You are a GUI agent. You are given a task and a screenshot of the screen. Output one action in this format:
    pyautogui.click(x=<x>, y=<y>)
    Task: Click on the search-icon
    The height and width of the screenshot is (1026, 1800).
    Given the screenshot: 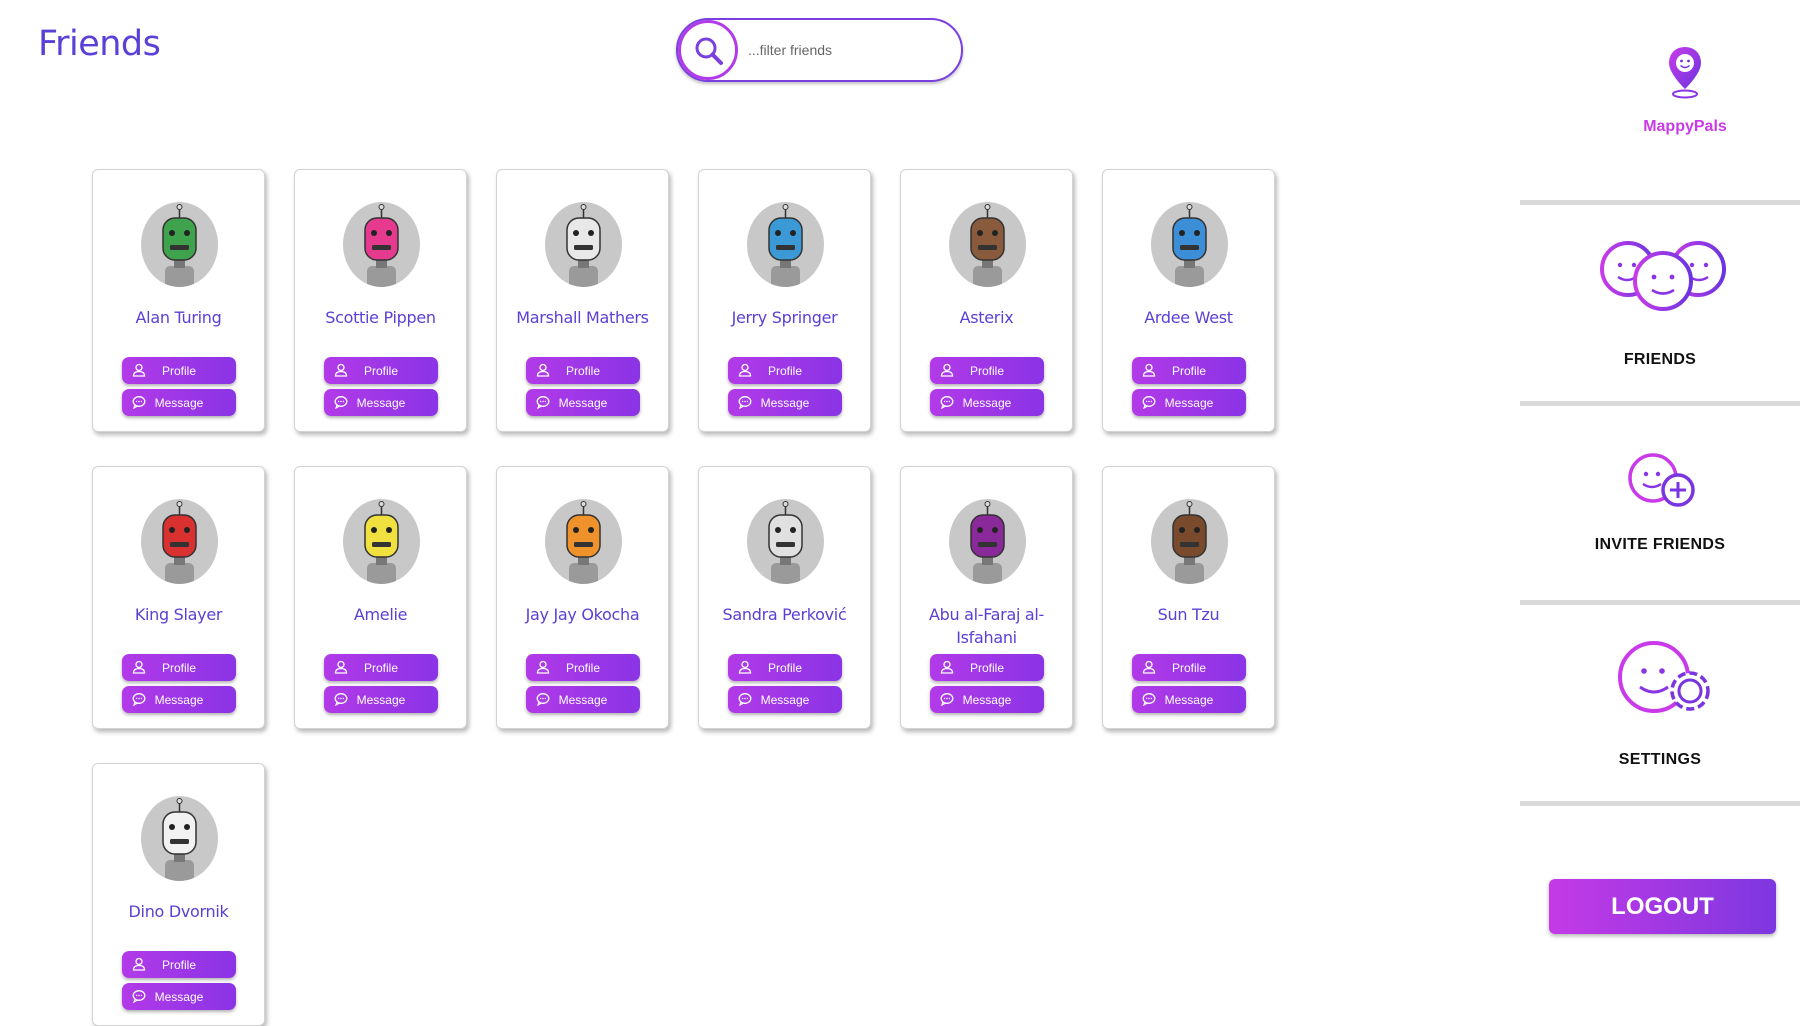 What is the action you would take?
    pyautogui.click(x=709, y=51)
    